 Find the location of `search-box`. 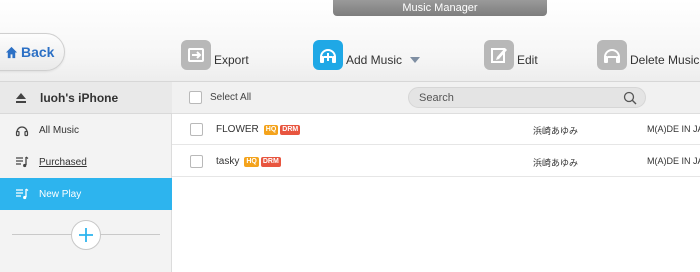

search-box is located at coordinates (527, 97).